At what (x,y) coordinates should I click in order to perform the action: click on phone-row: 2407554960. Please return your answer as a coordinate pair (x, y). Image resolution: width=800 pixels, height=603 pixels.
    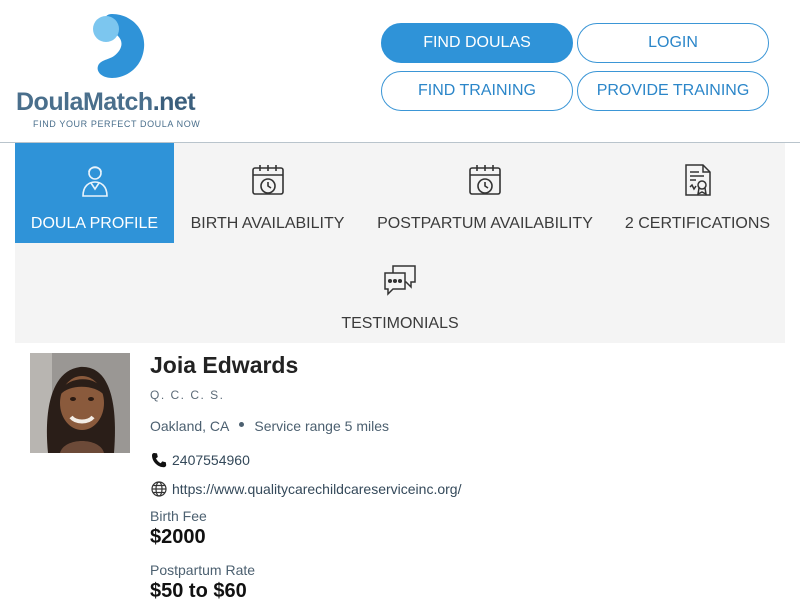
    Looking at the image, I should click on (200, 459).